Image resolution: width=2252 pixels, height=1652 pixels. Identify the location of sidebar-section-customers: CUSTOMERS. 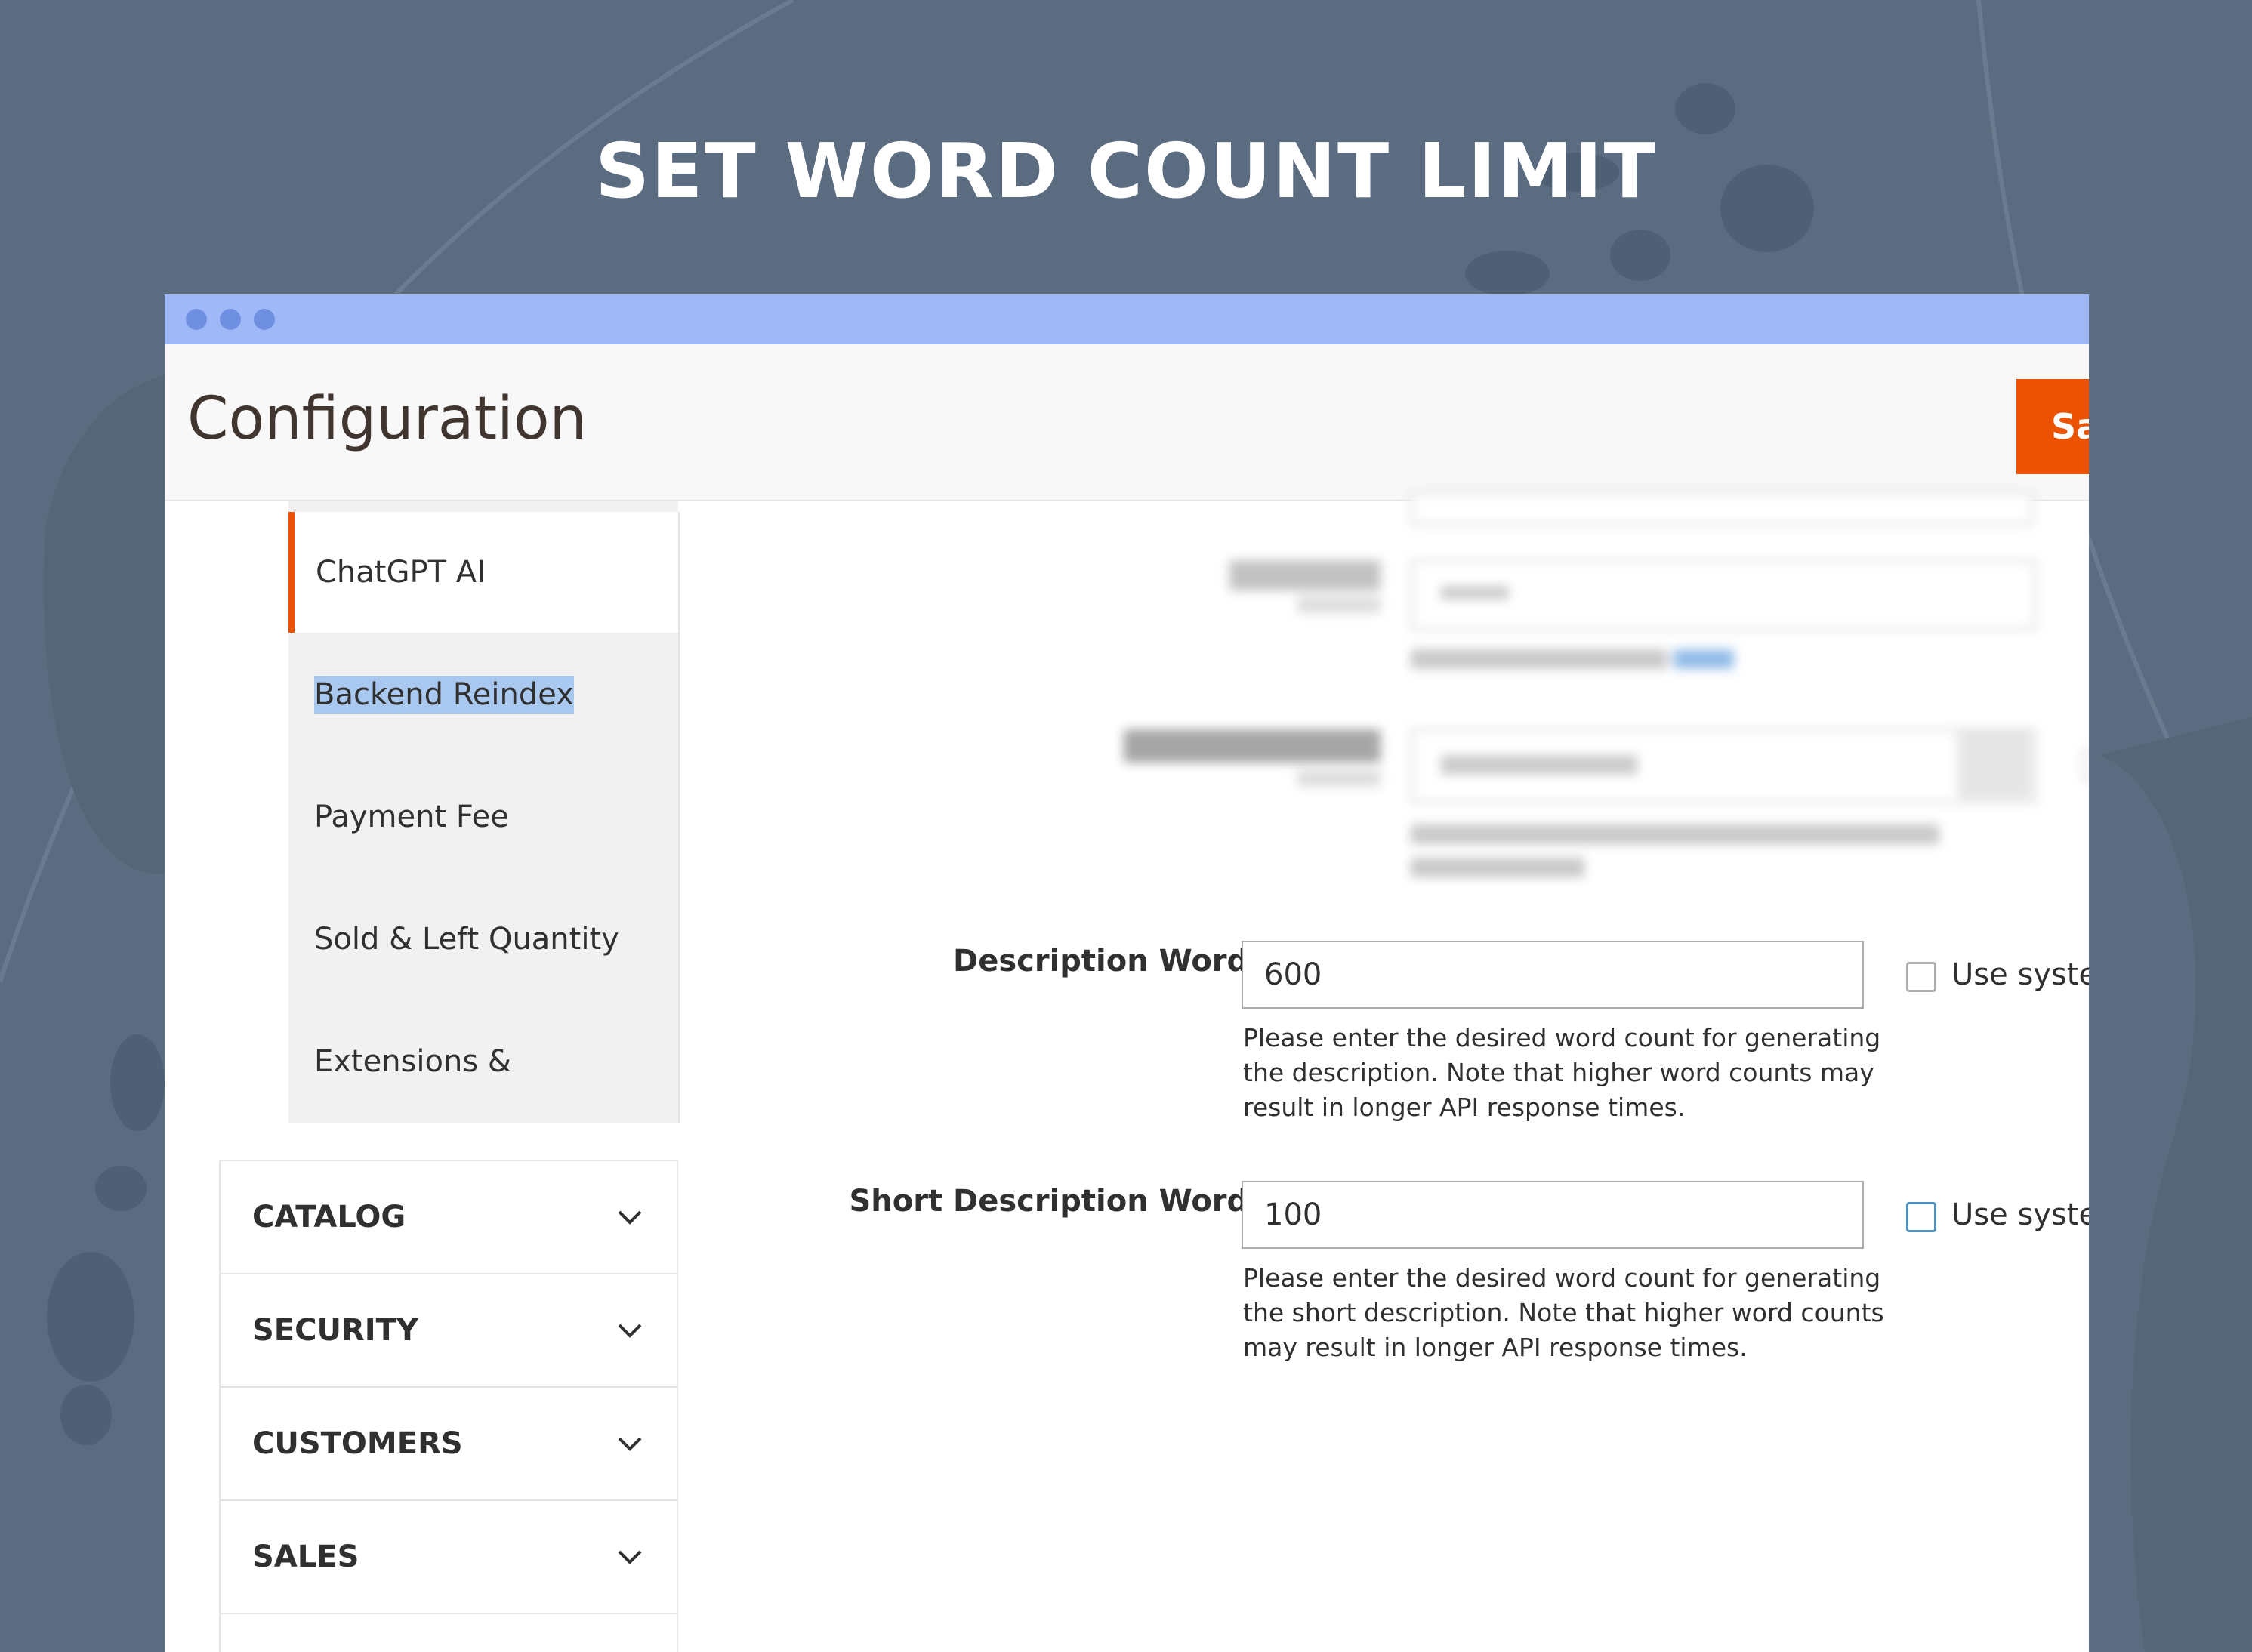
(448, 1443).